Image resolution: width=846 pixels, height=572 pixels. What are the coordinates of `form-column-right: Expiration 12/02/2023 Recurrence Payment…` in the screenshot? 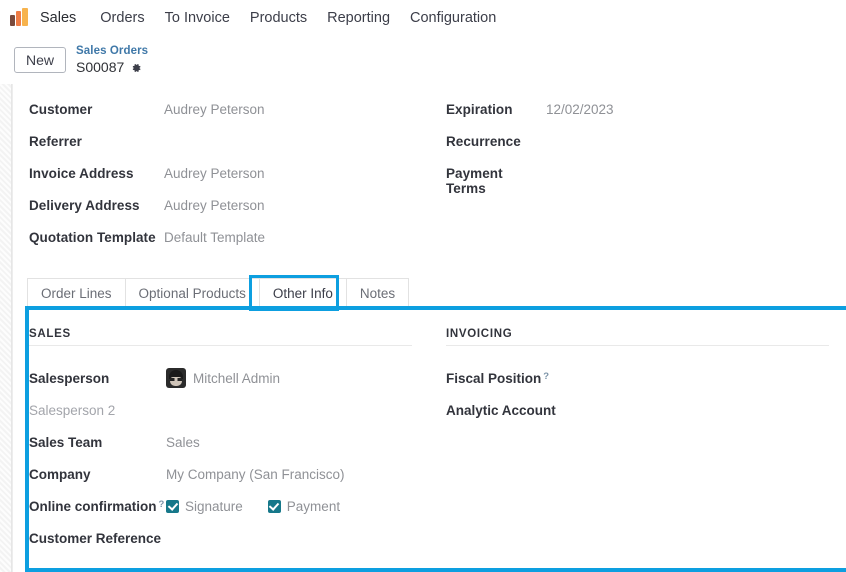 It's located at (638, 180).